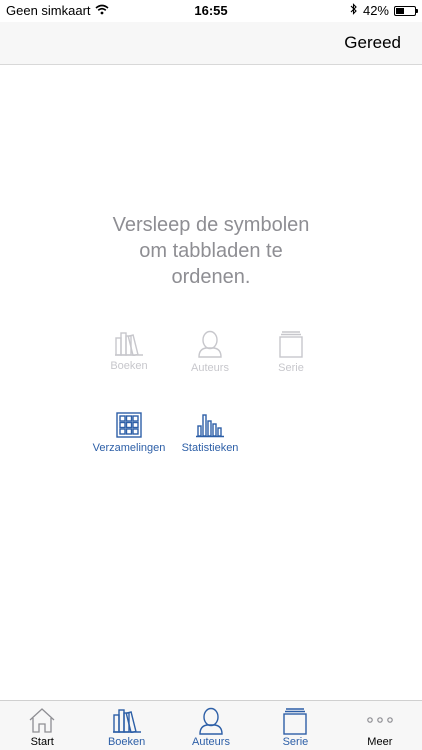 The image size is (422, 750). Describe the element at coordinates (126, 742) in the screenshot. I see `tab-label: Boeken` at that location.